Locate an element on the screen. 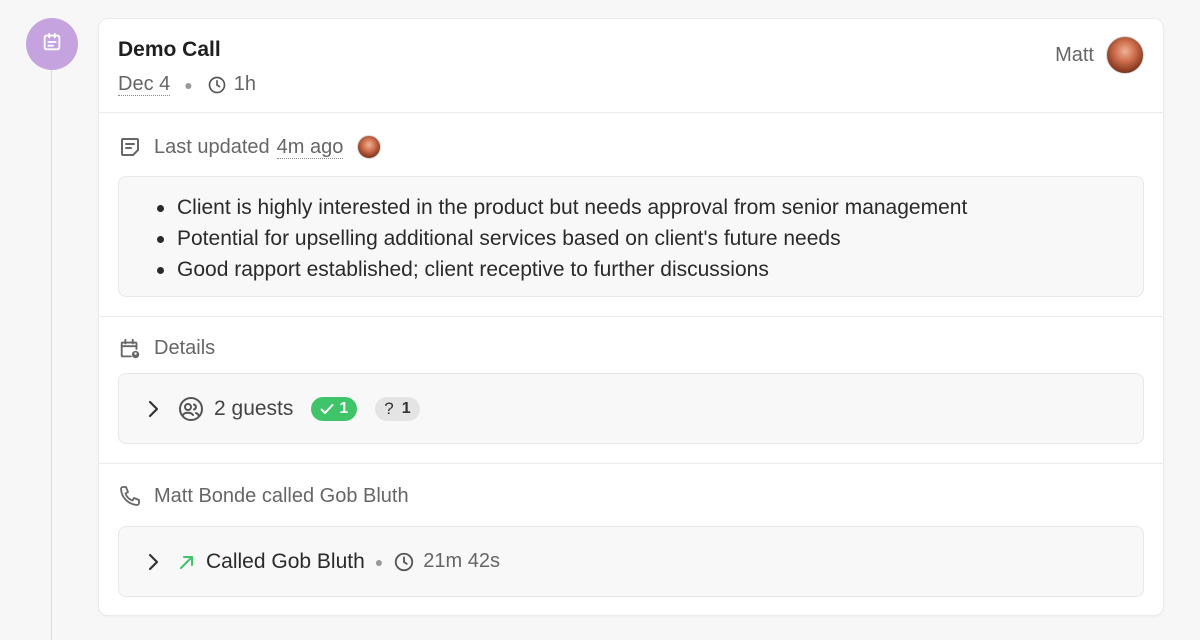 The image size is (1200, 640). calendar-user-icon is located at coordinates (130, 348).